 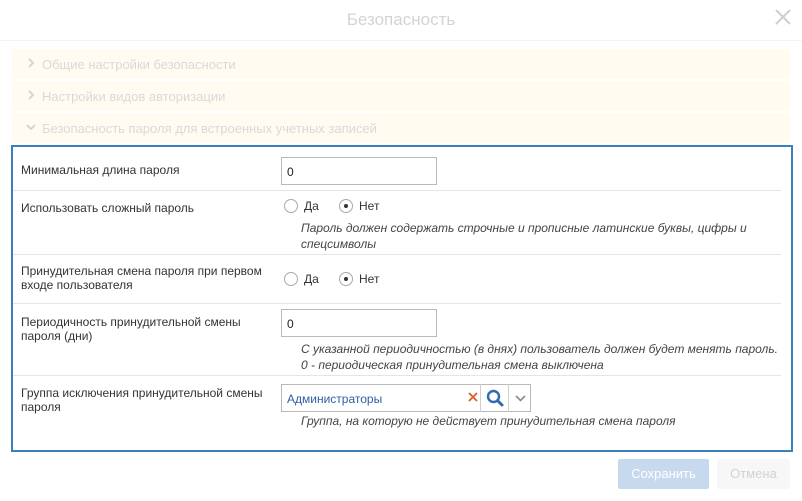 What do you see at coordinates (494, 398) in the screenshot?
I see `search-button` at bounding box center [494, 398].